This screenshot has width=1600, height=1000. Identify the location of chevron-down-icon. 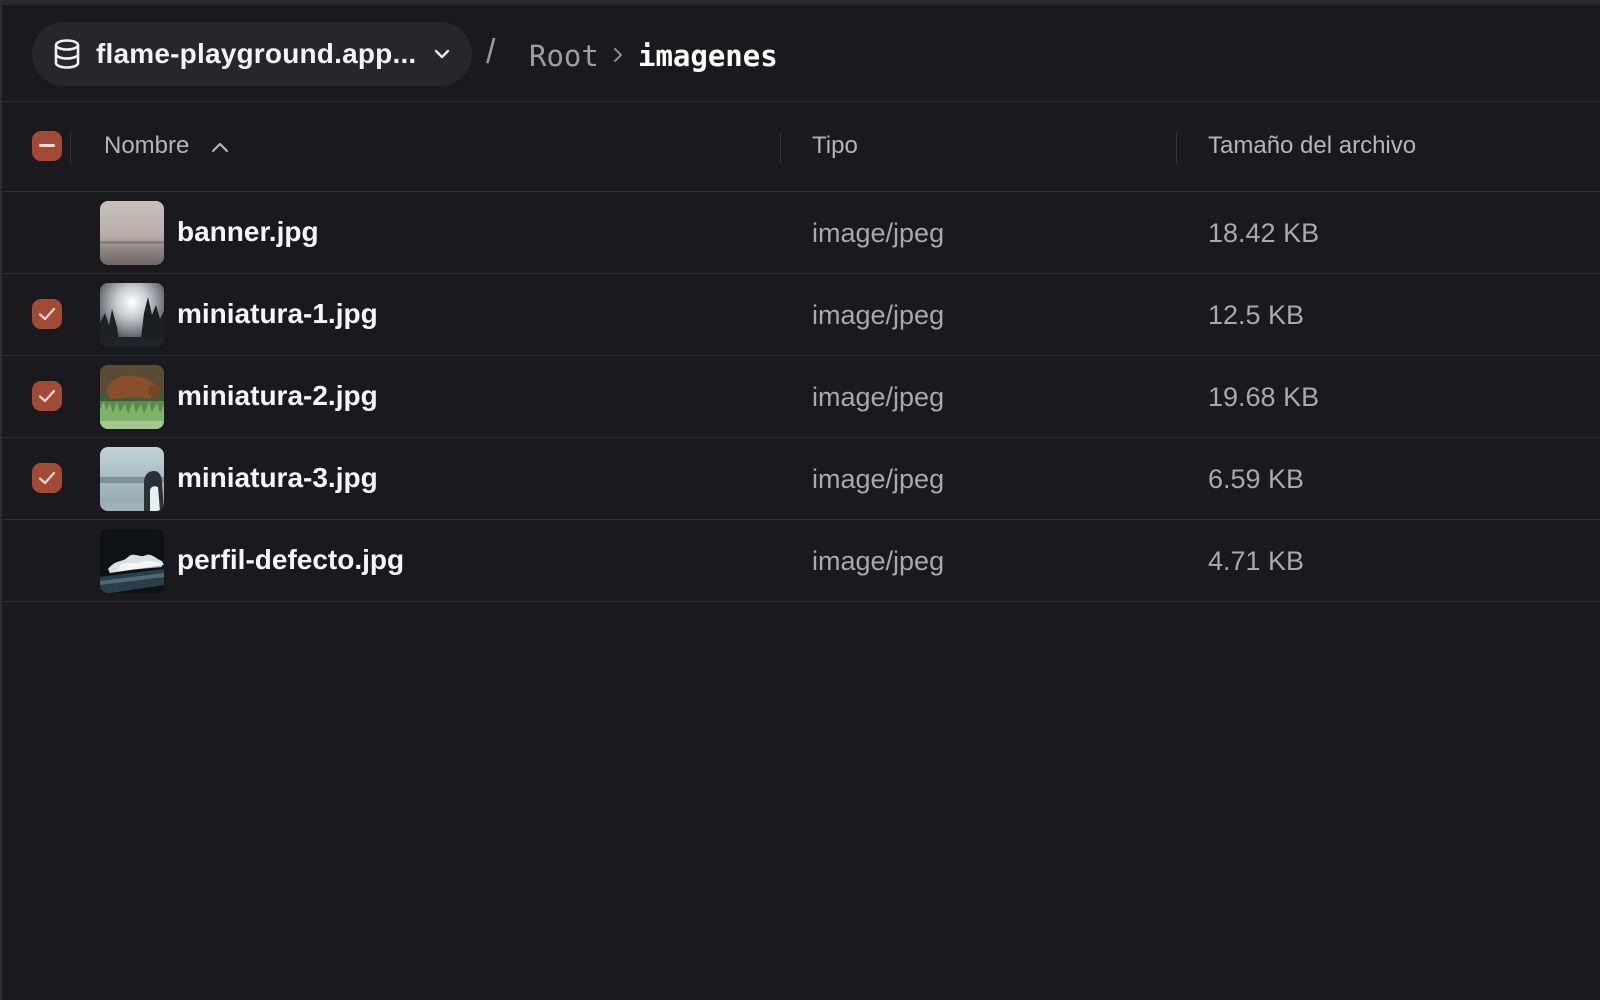
(442, 54).